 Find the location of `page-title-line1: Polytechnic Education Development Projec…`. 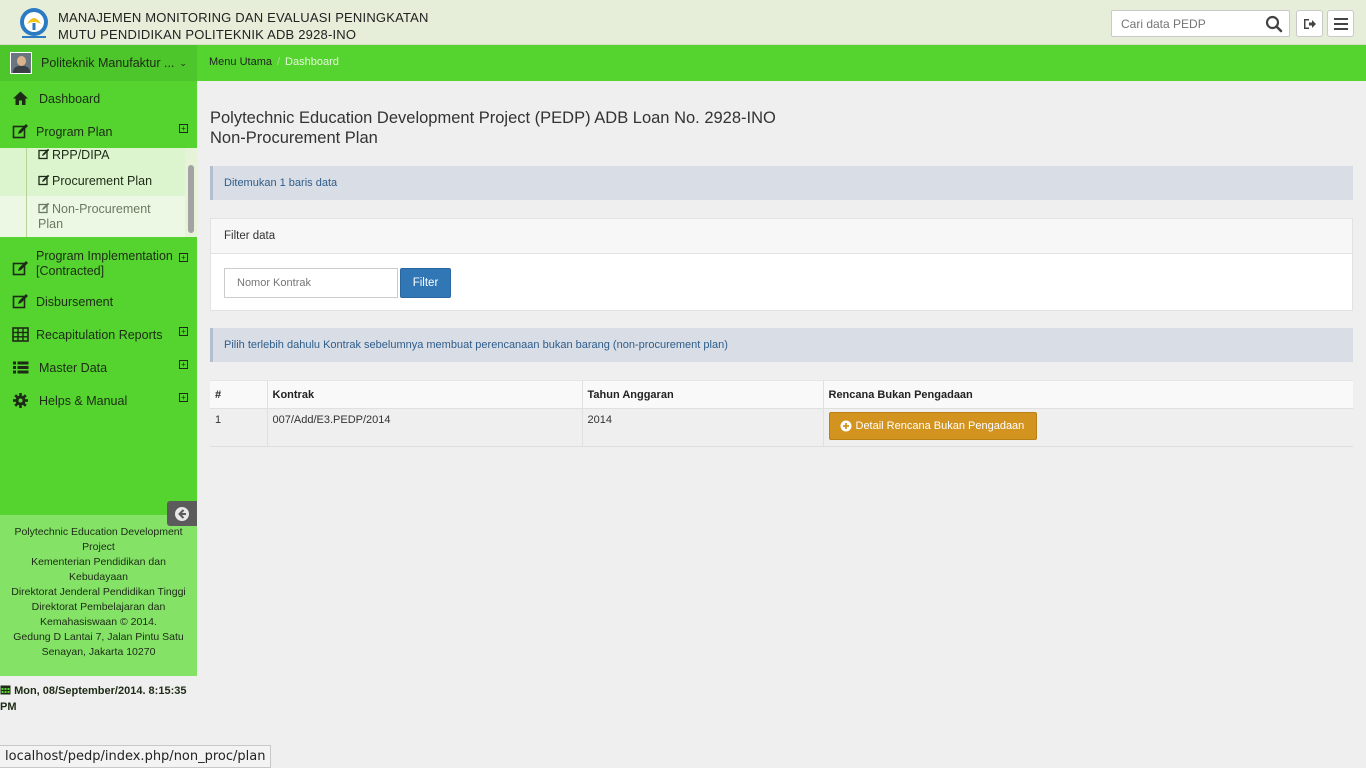

page-title-line1: Polytechnic Education Development Projec… is located at coordinates (493, 118).